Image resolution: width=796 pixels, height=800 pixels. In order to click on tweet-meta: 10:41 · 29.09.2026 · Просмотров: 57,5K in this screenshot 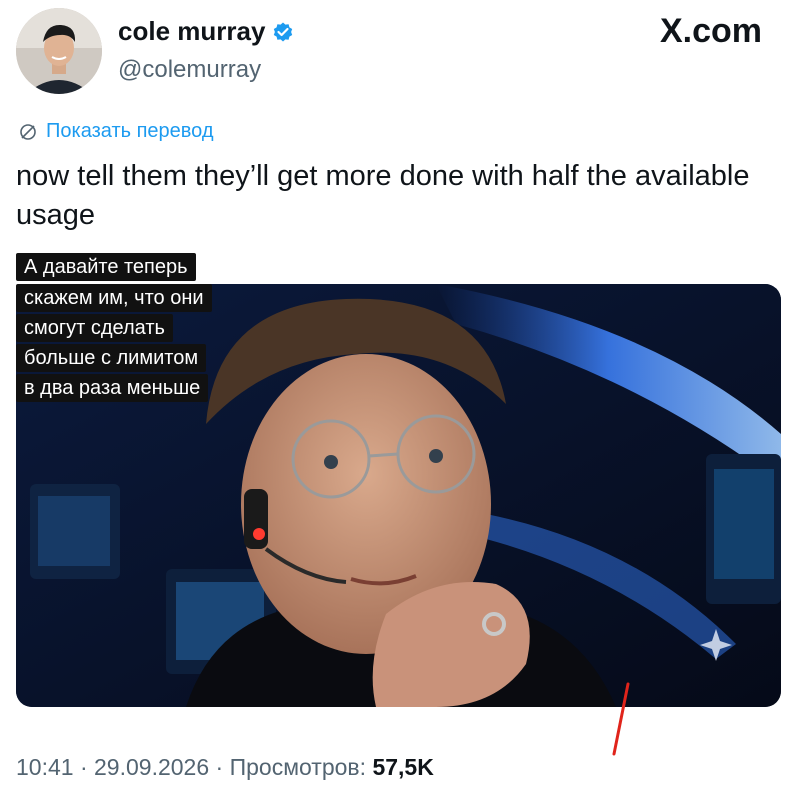, I will do `click(225, 767)`.